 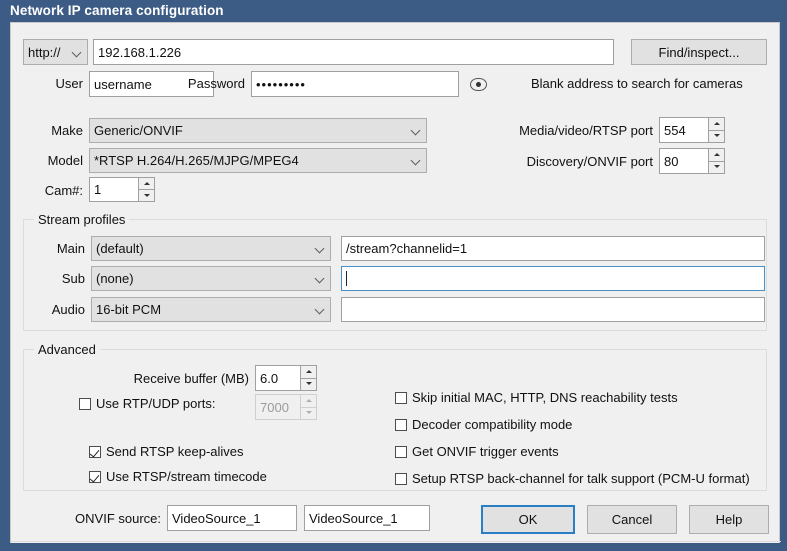 What do you see at coordinates (353, 518) in the screenshot?
I see `onvif-source-value-2: VideoSource_1` at bounding box center [353, 518].